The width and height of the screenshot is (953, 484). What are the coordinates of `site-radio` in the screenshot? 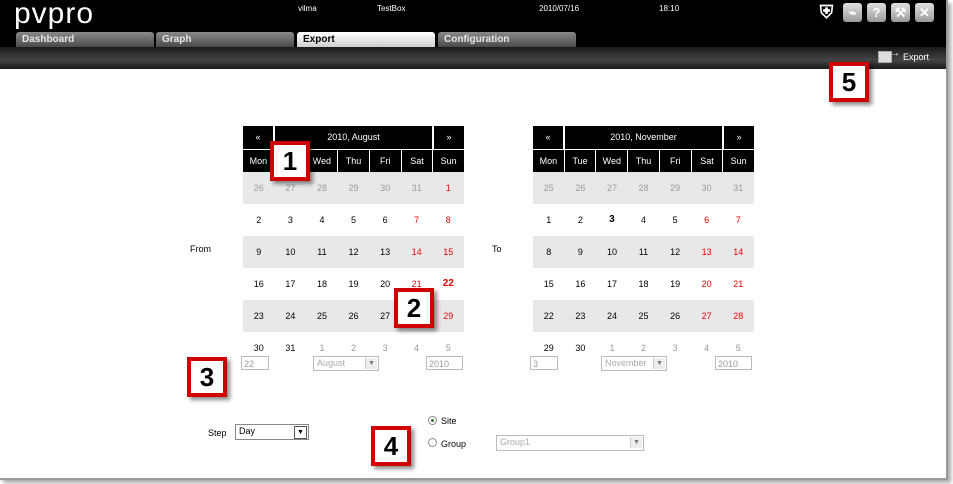 It's located at (432, 420).